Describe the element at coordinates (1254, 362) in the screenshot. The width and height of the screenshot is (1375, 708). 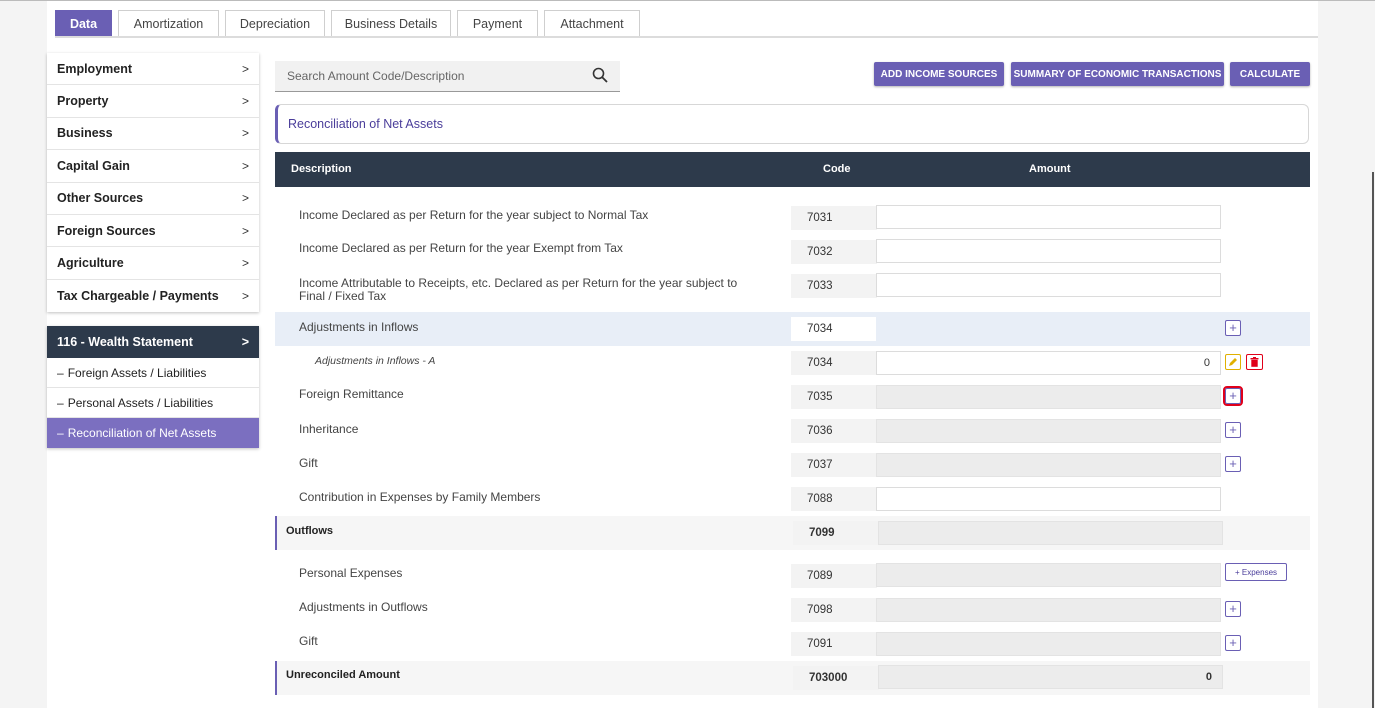
I see `trash-icon` at that location.